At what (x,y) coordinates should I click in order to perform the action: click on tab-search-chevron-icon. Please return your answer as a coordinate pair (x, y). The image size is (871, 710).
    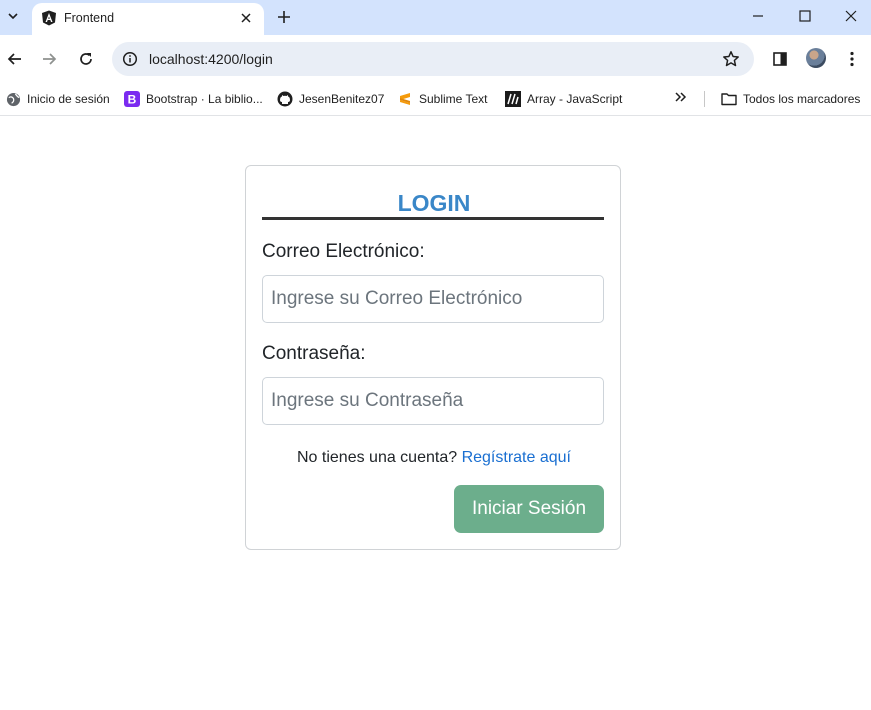
    Looking at the image, I should click on (13, 16).